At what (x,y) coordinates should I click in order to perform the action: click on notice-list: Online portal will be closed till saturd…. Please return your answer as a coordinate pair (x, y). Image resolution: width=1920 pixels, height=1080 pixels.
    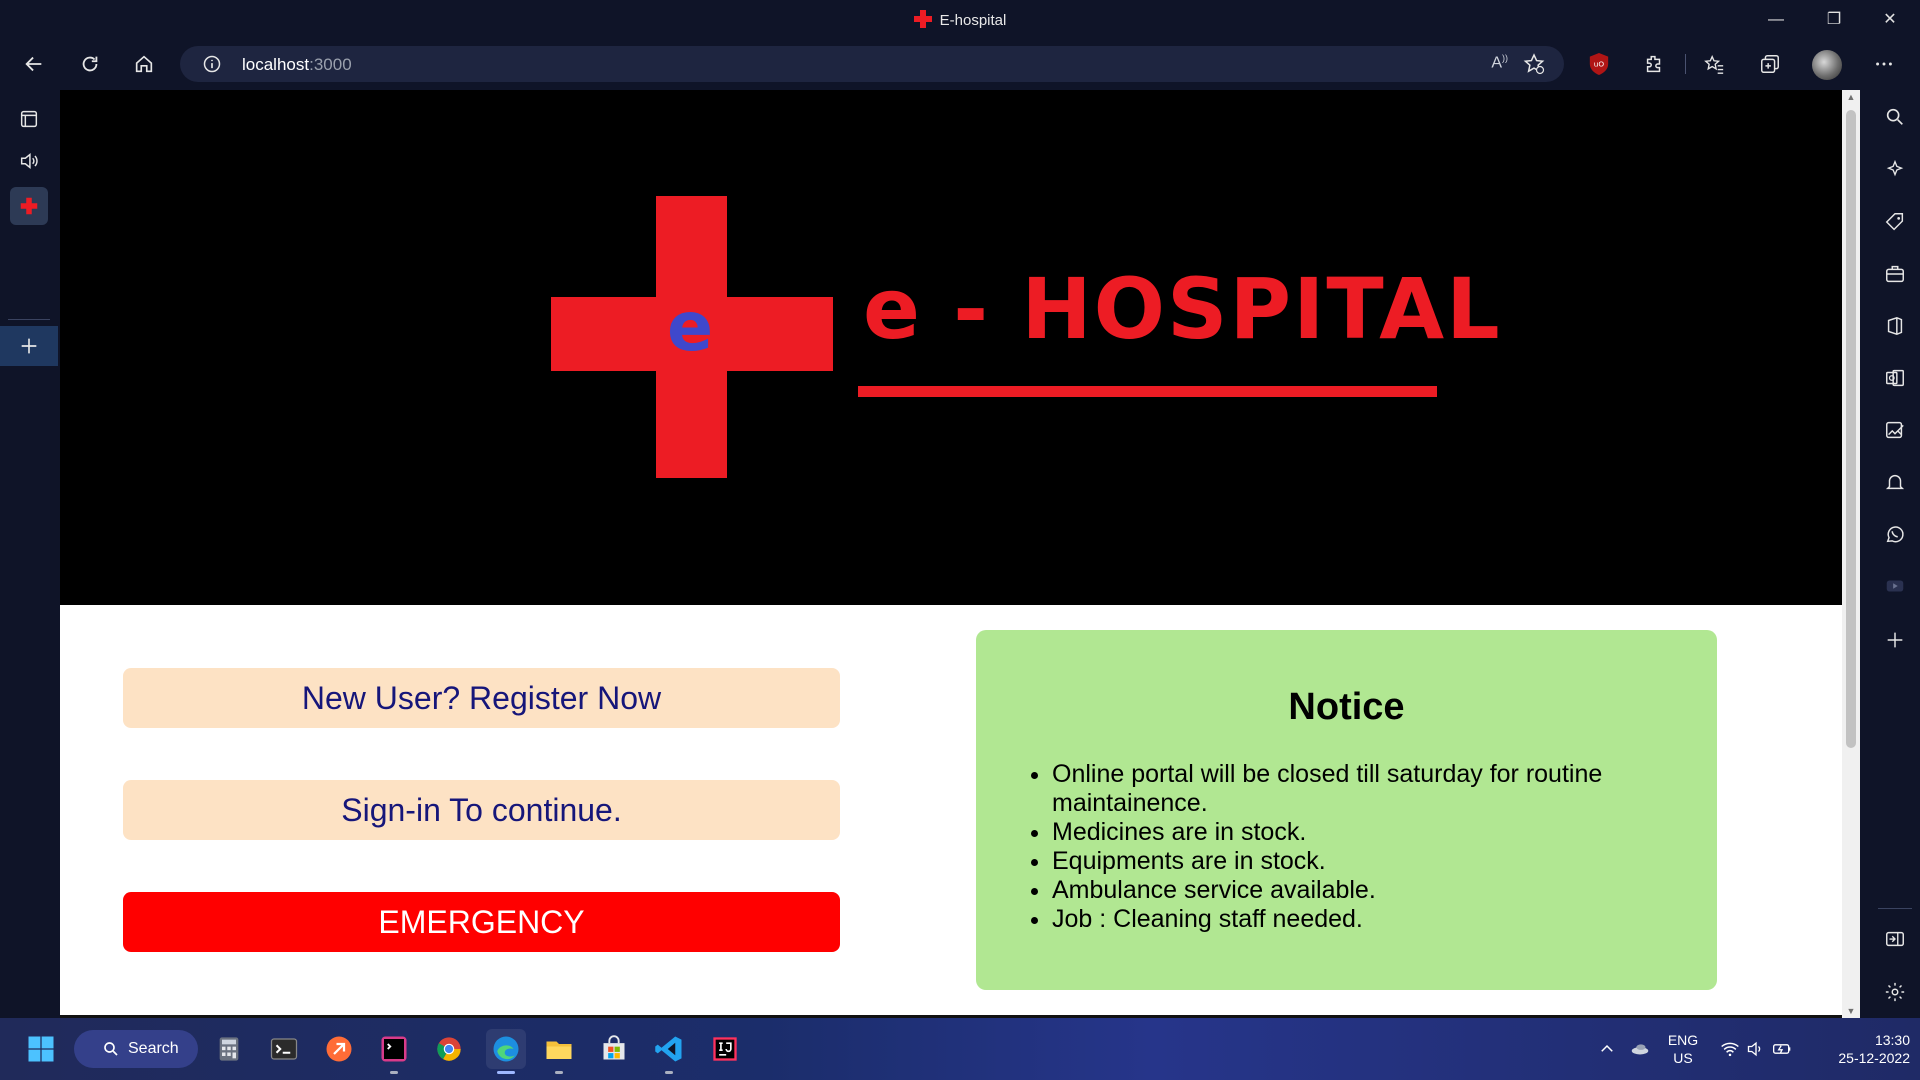
    Looking at the image, I should click on (1341, 847).